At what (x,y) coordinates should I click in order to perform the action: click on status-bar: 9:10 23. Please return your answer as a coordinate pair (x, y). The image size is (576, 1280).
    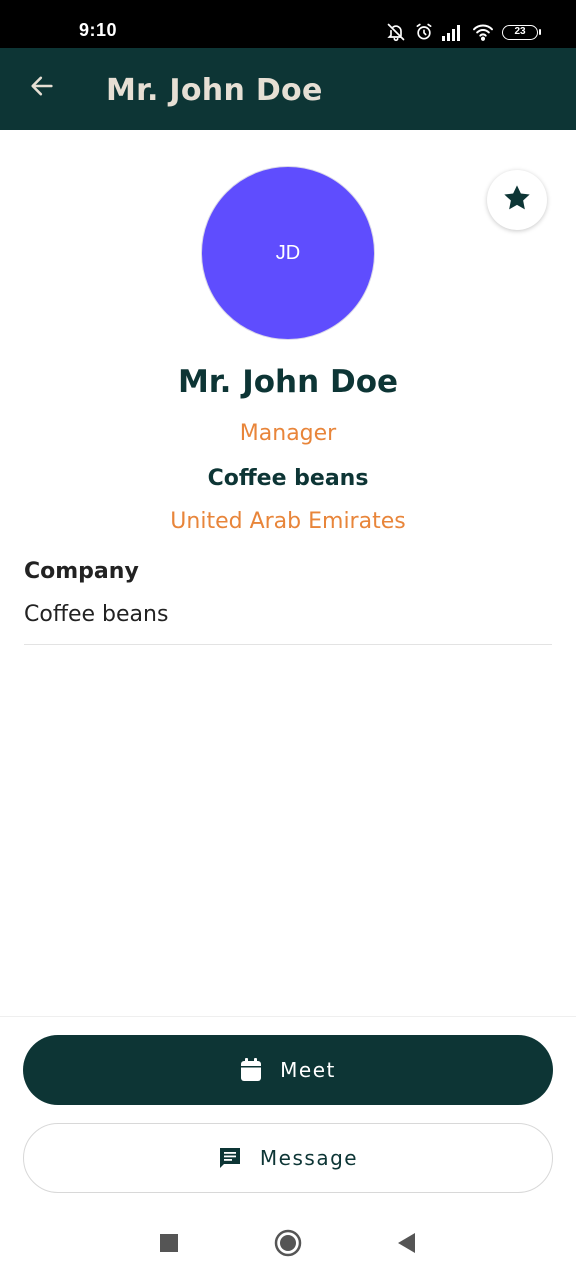
    Looking at the image, I should click on (288, 24).